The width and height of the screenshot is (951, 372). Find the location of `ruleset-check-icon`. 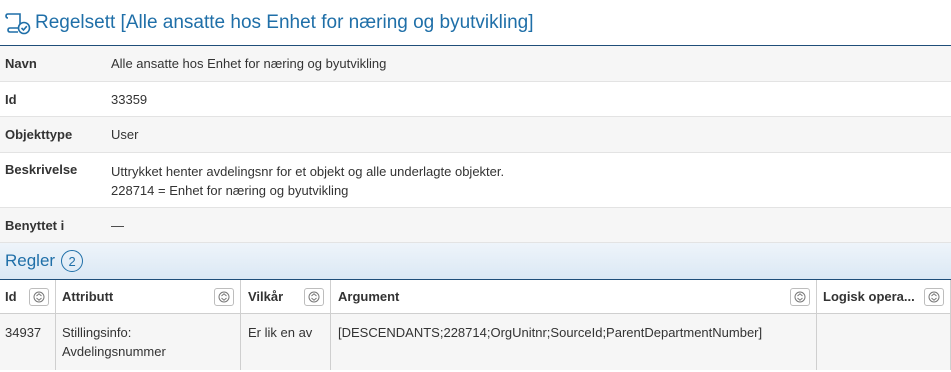

ruleset-check-icon is located at coordinates (18, 23).